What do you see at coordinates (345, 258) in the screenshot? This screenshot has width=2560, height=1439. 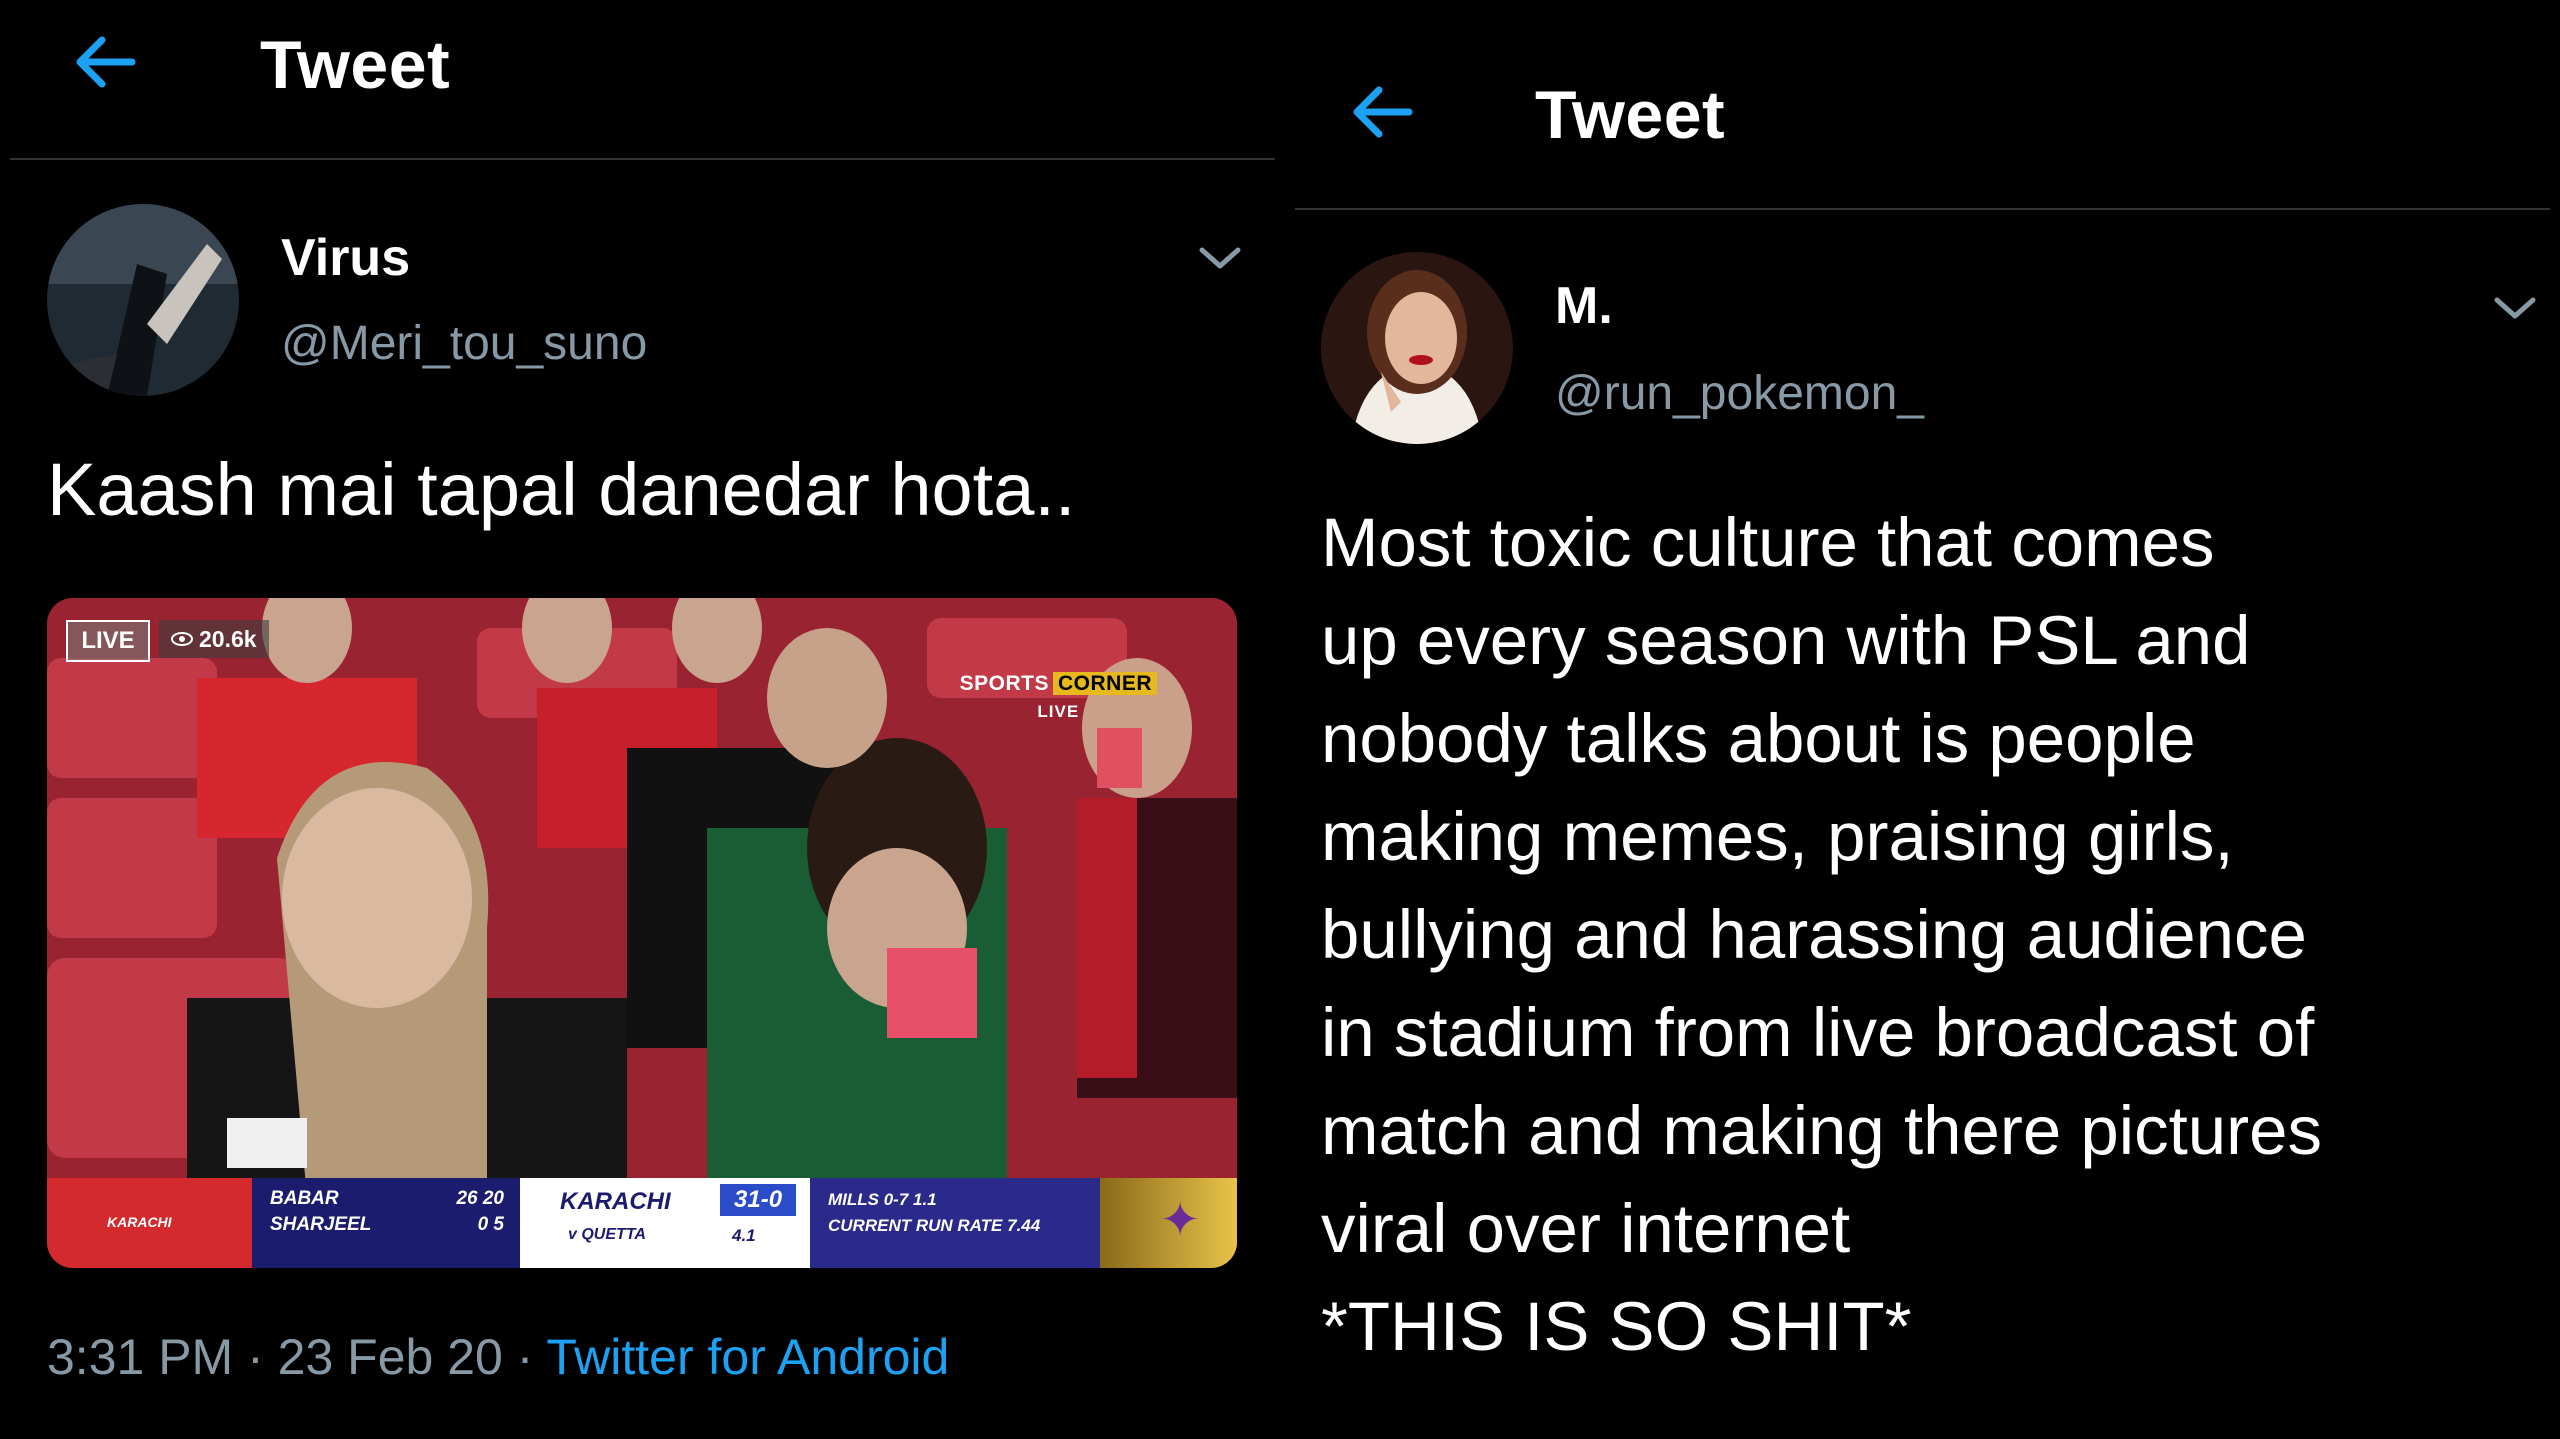 I see `author-name: Virus` at bounding box center [345, 258].